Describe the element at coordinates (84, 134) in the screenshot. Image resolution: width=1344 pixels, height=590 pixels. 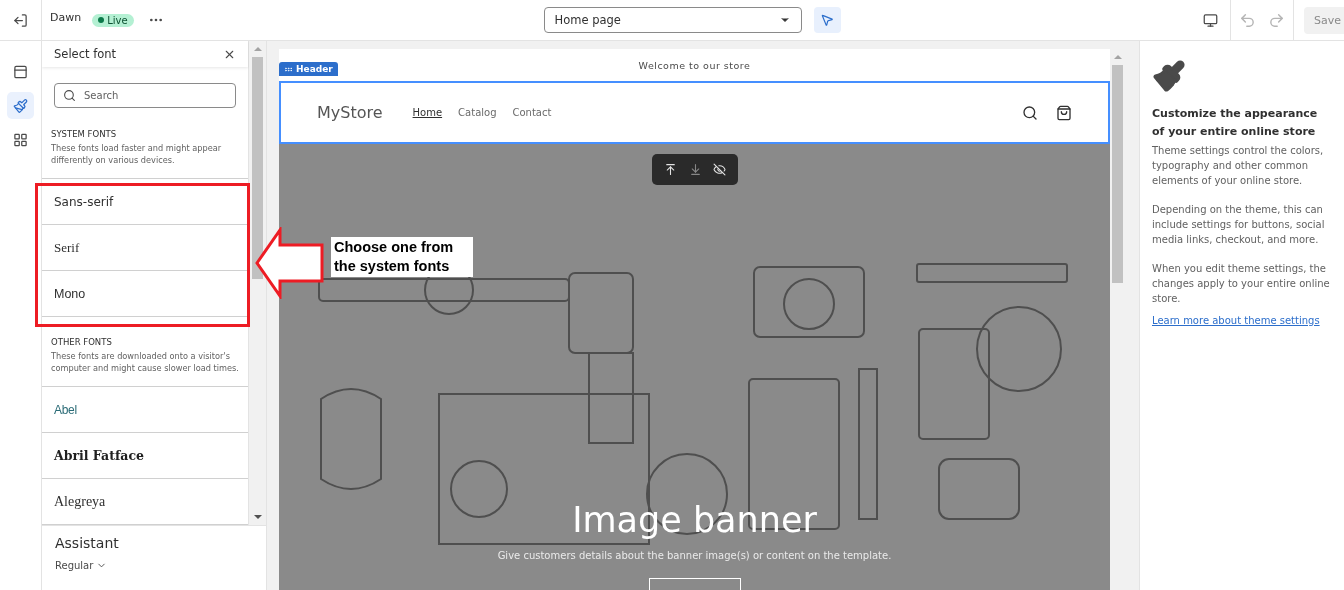
I see `section-heading: SYSTEM FONTS` at that location.